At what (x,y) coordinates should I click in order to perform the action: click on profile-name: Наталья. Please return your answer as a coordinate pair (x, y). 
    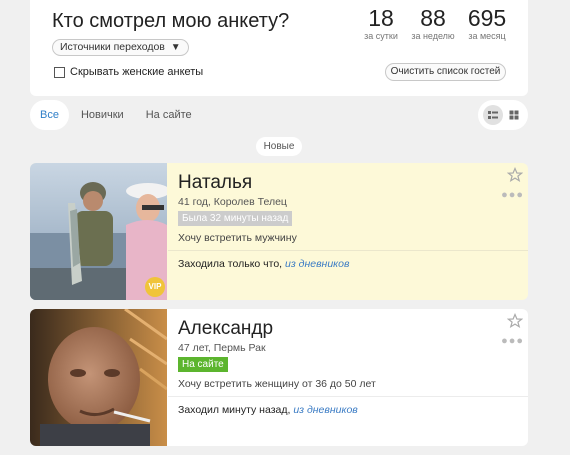
    Looking at the image, I should click on (215, 183).